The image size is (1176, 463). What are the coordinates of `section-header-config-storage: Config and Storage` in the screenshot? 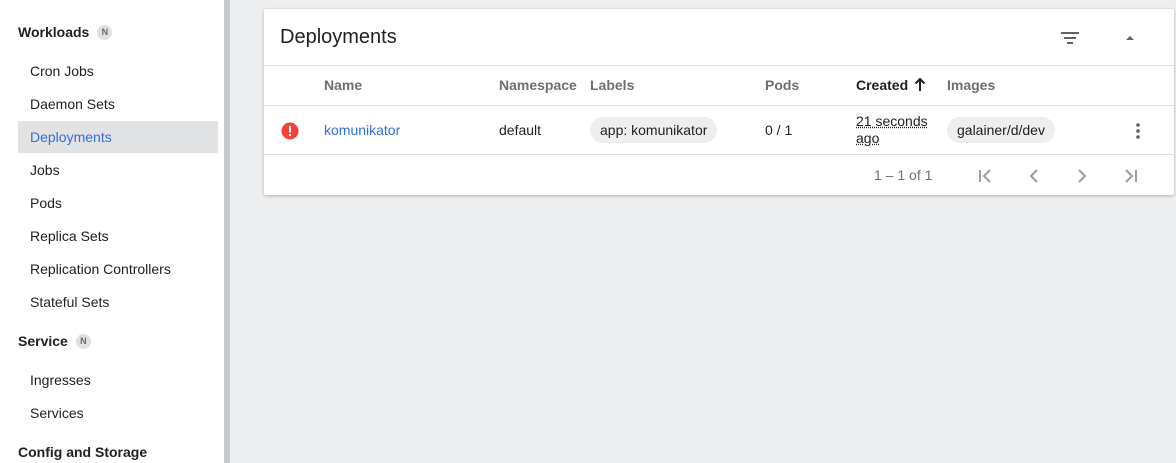 It's located at (82, 452).